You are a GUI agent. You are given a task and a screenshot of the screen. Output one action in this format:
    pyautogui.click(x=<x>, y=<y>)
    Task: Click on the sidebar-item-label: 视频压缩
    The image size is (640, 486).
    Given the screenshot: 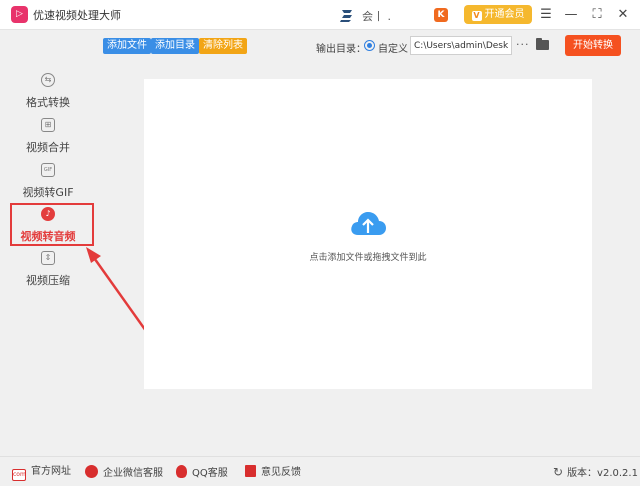 What is the action you would take?
    pyautogui.click(x=48, y=280)
    